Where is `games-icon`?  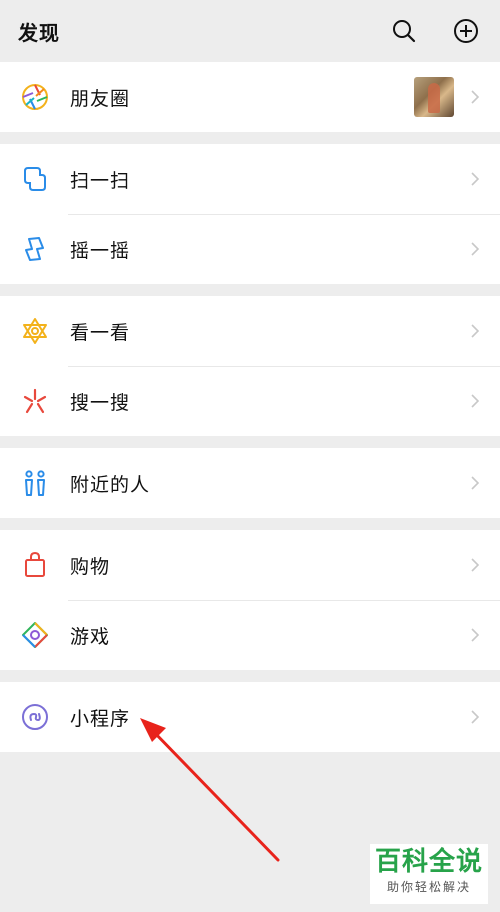 games-icon is located at coordinates (35, 635).